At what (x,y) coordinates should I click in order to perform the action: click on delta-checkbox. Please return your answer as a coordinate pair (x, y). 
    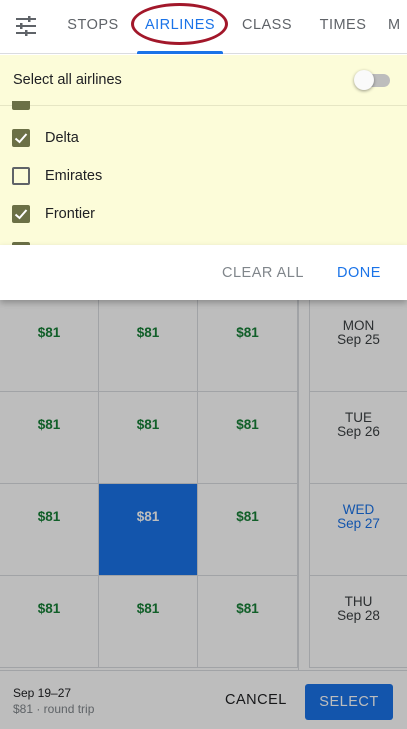
    Looking at the image, I should click on (21, 138).